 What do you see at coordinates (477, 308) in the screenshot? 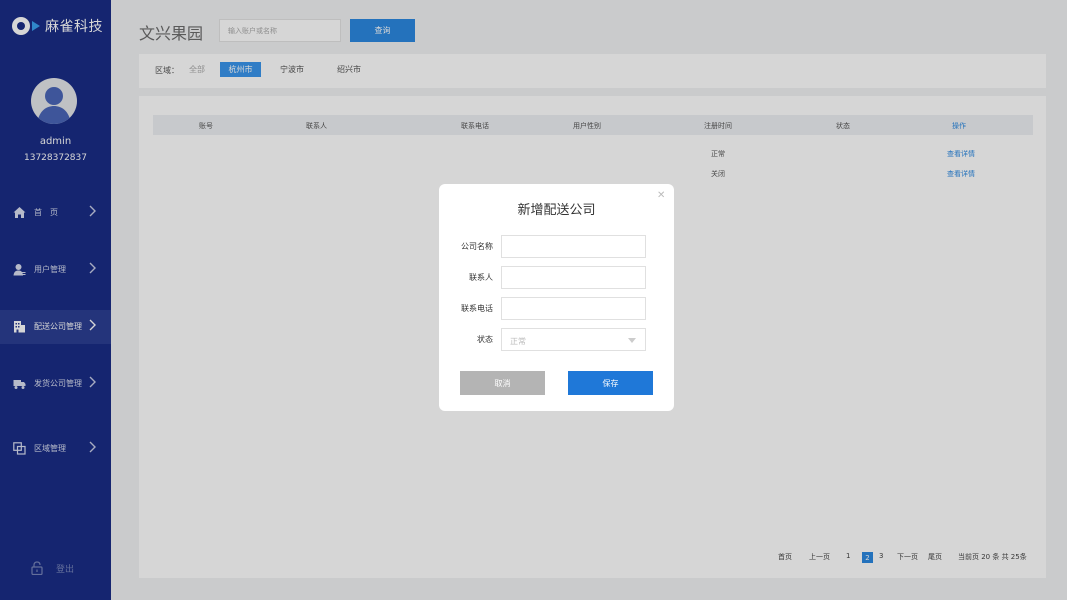
I see `phone-label: 联系电话` at bounding box center [477, 308].